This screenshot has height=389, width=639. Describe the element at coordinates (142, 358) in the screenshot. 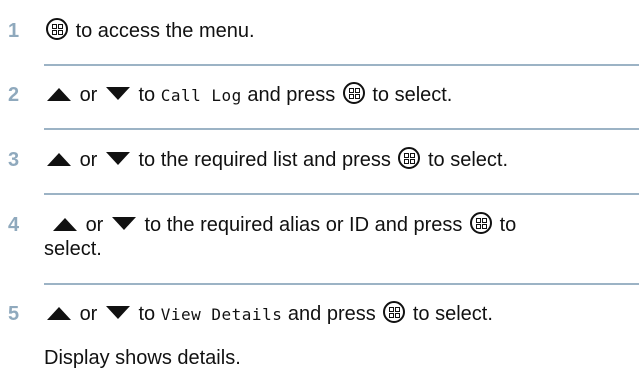

I see `result-text: Display shows details.` at that location.